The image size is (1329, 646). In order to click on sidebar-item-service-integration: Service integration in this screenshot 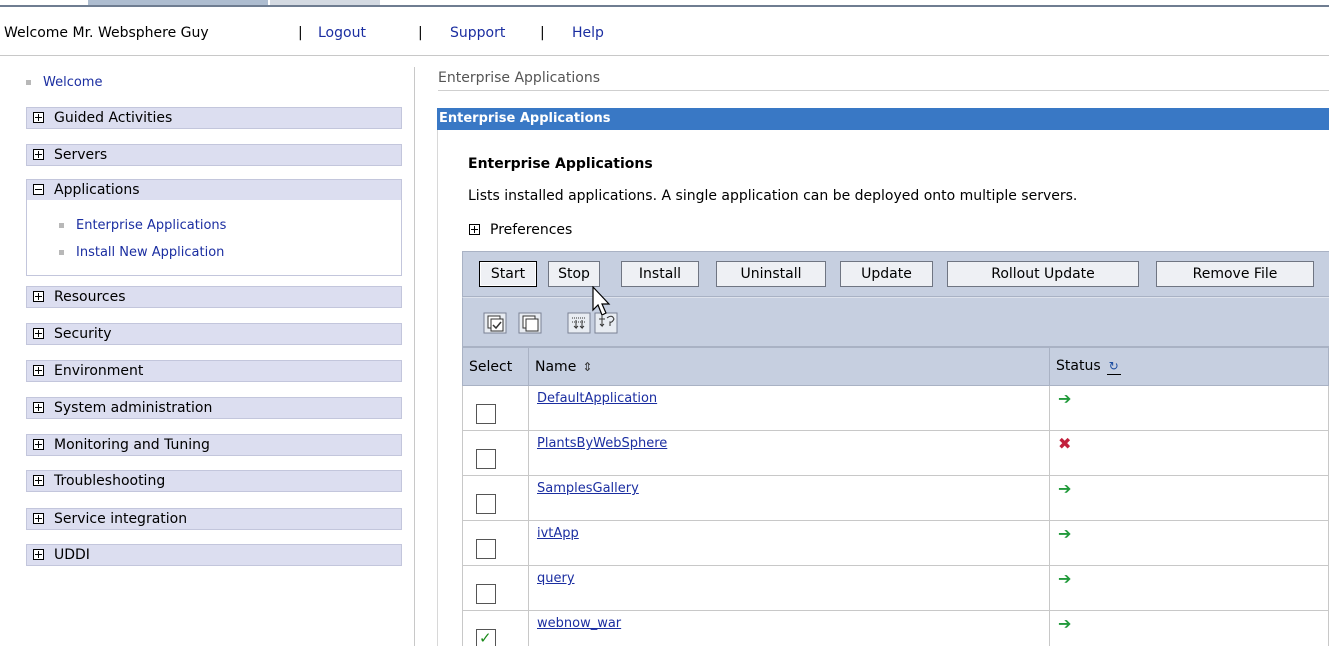, I will do `click(214, 519)`.